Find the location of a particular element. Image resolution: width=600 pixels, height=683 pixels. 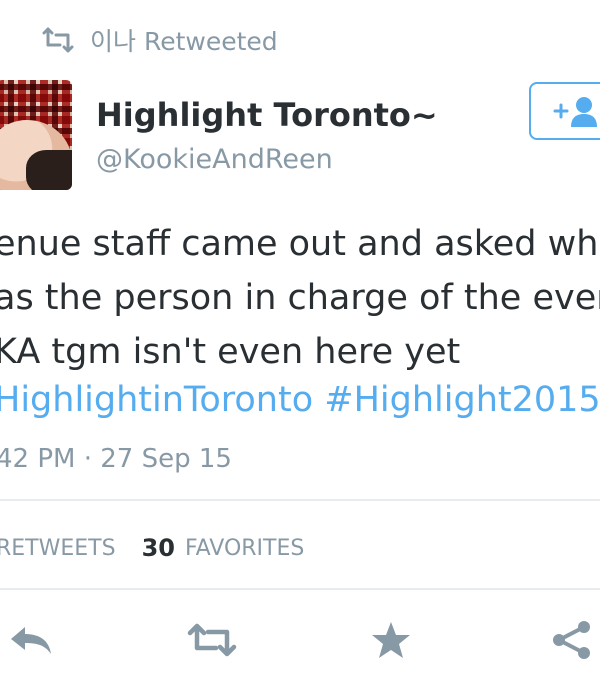

tweet-stats: RETWEETS 30 FAVORITES is located at coordinates (152, 548).